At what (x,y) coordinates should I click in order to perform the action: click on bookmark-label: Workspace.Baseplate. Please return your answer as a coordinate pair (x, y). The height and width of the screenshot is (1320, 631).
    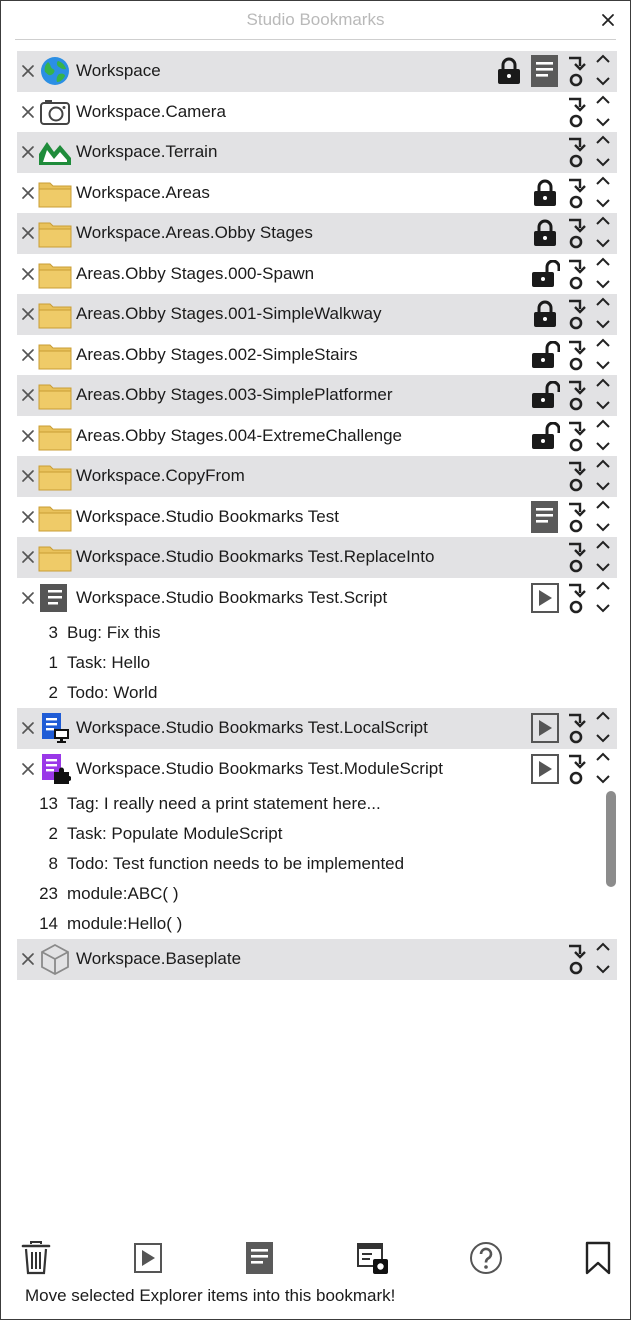
    Looking at the image, I should click on (158, 959).